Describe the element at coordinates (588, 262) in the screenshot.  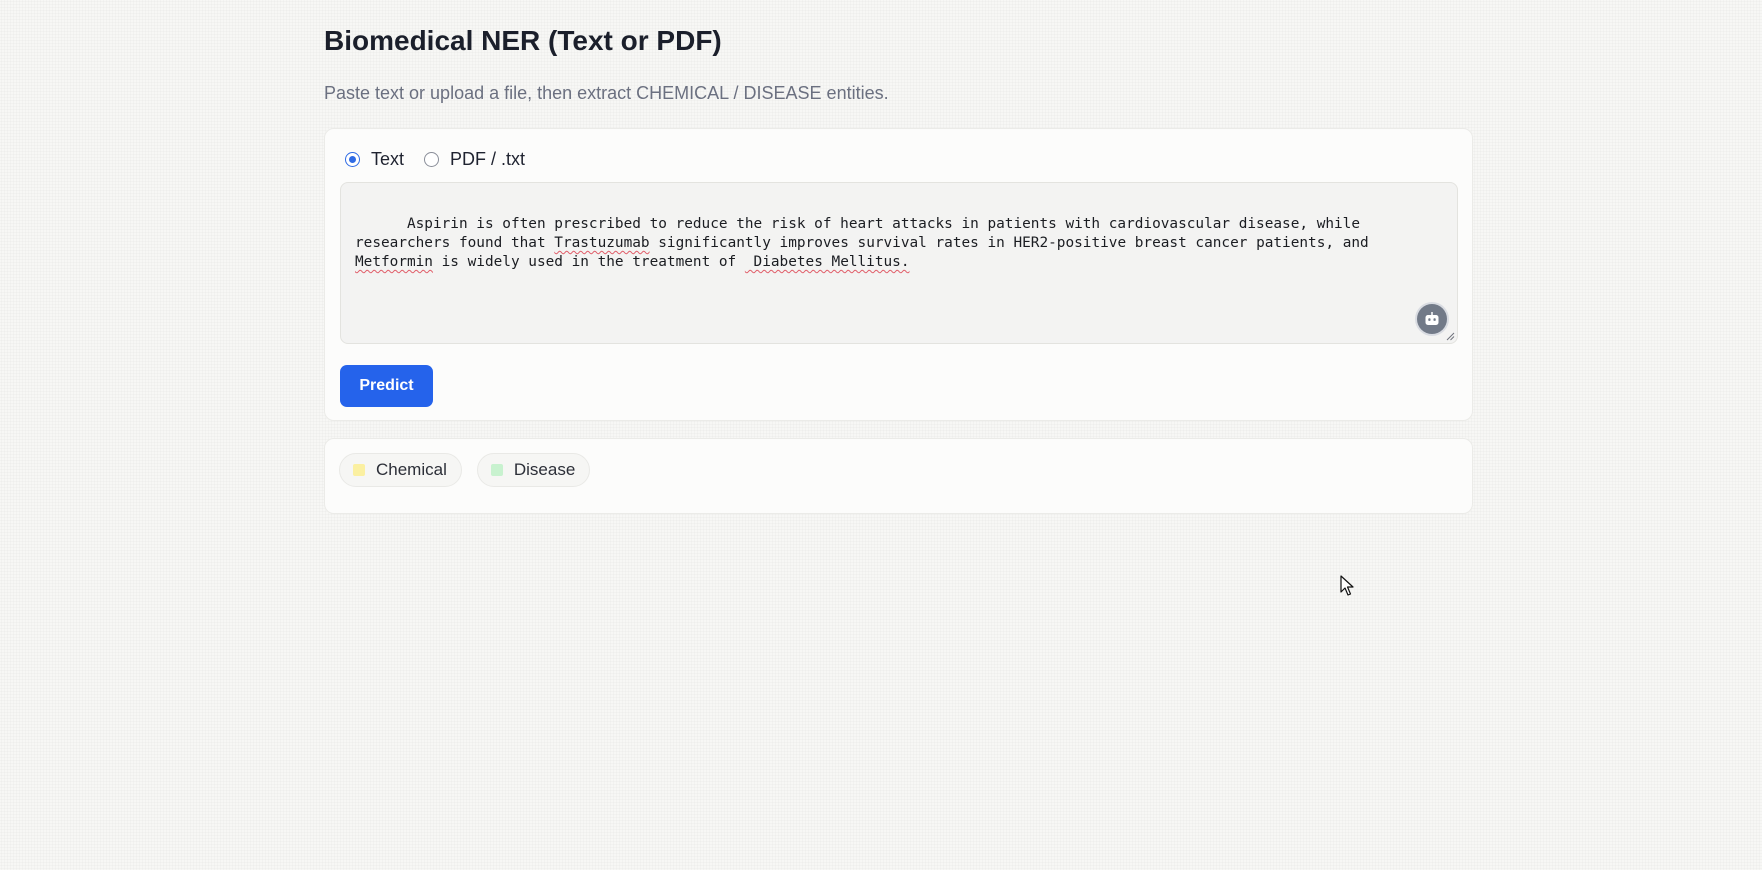
I see `text-segment: is widely used in the treatment of` at that location.